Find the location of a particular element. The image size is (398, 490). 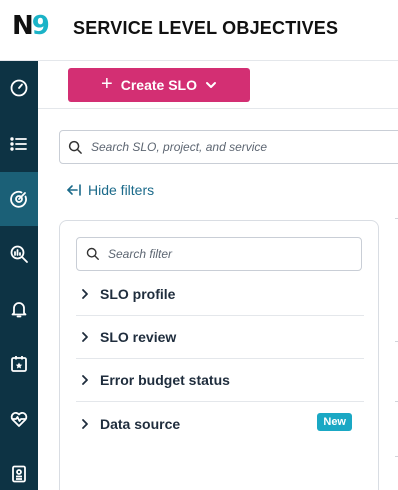

plus-icon: + is located at coordinates (107, 84).